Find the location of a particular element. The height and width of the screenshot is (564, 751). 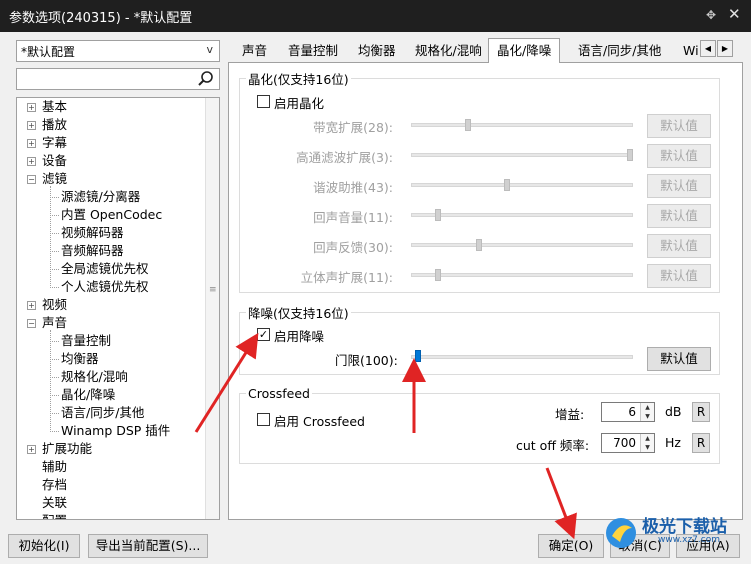

crystal-slider-label: 回声反馈(30): is located at coordinates (353, 247).